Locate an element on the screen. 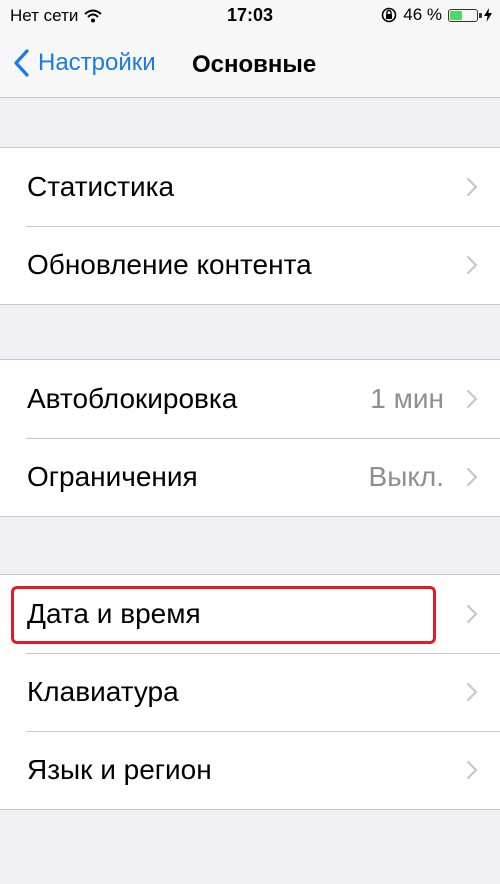  row-label: Статистика is located at coordinates (101, 186).